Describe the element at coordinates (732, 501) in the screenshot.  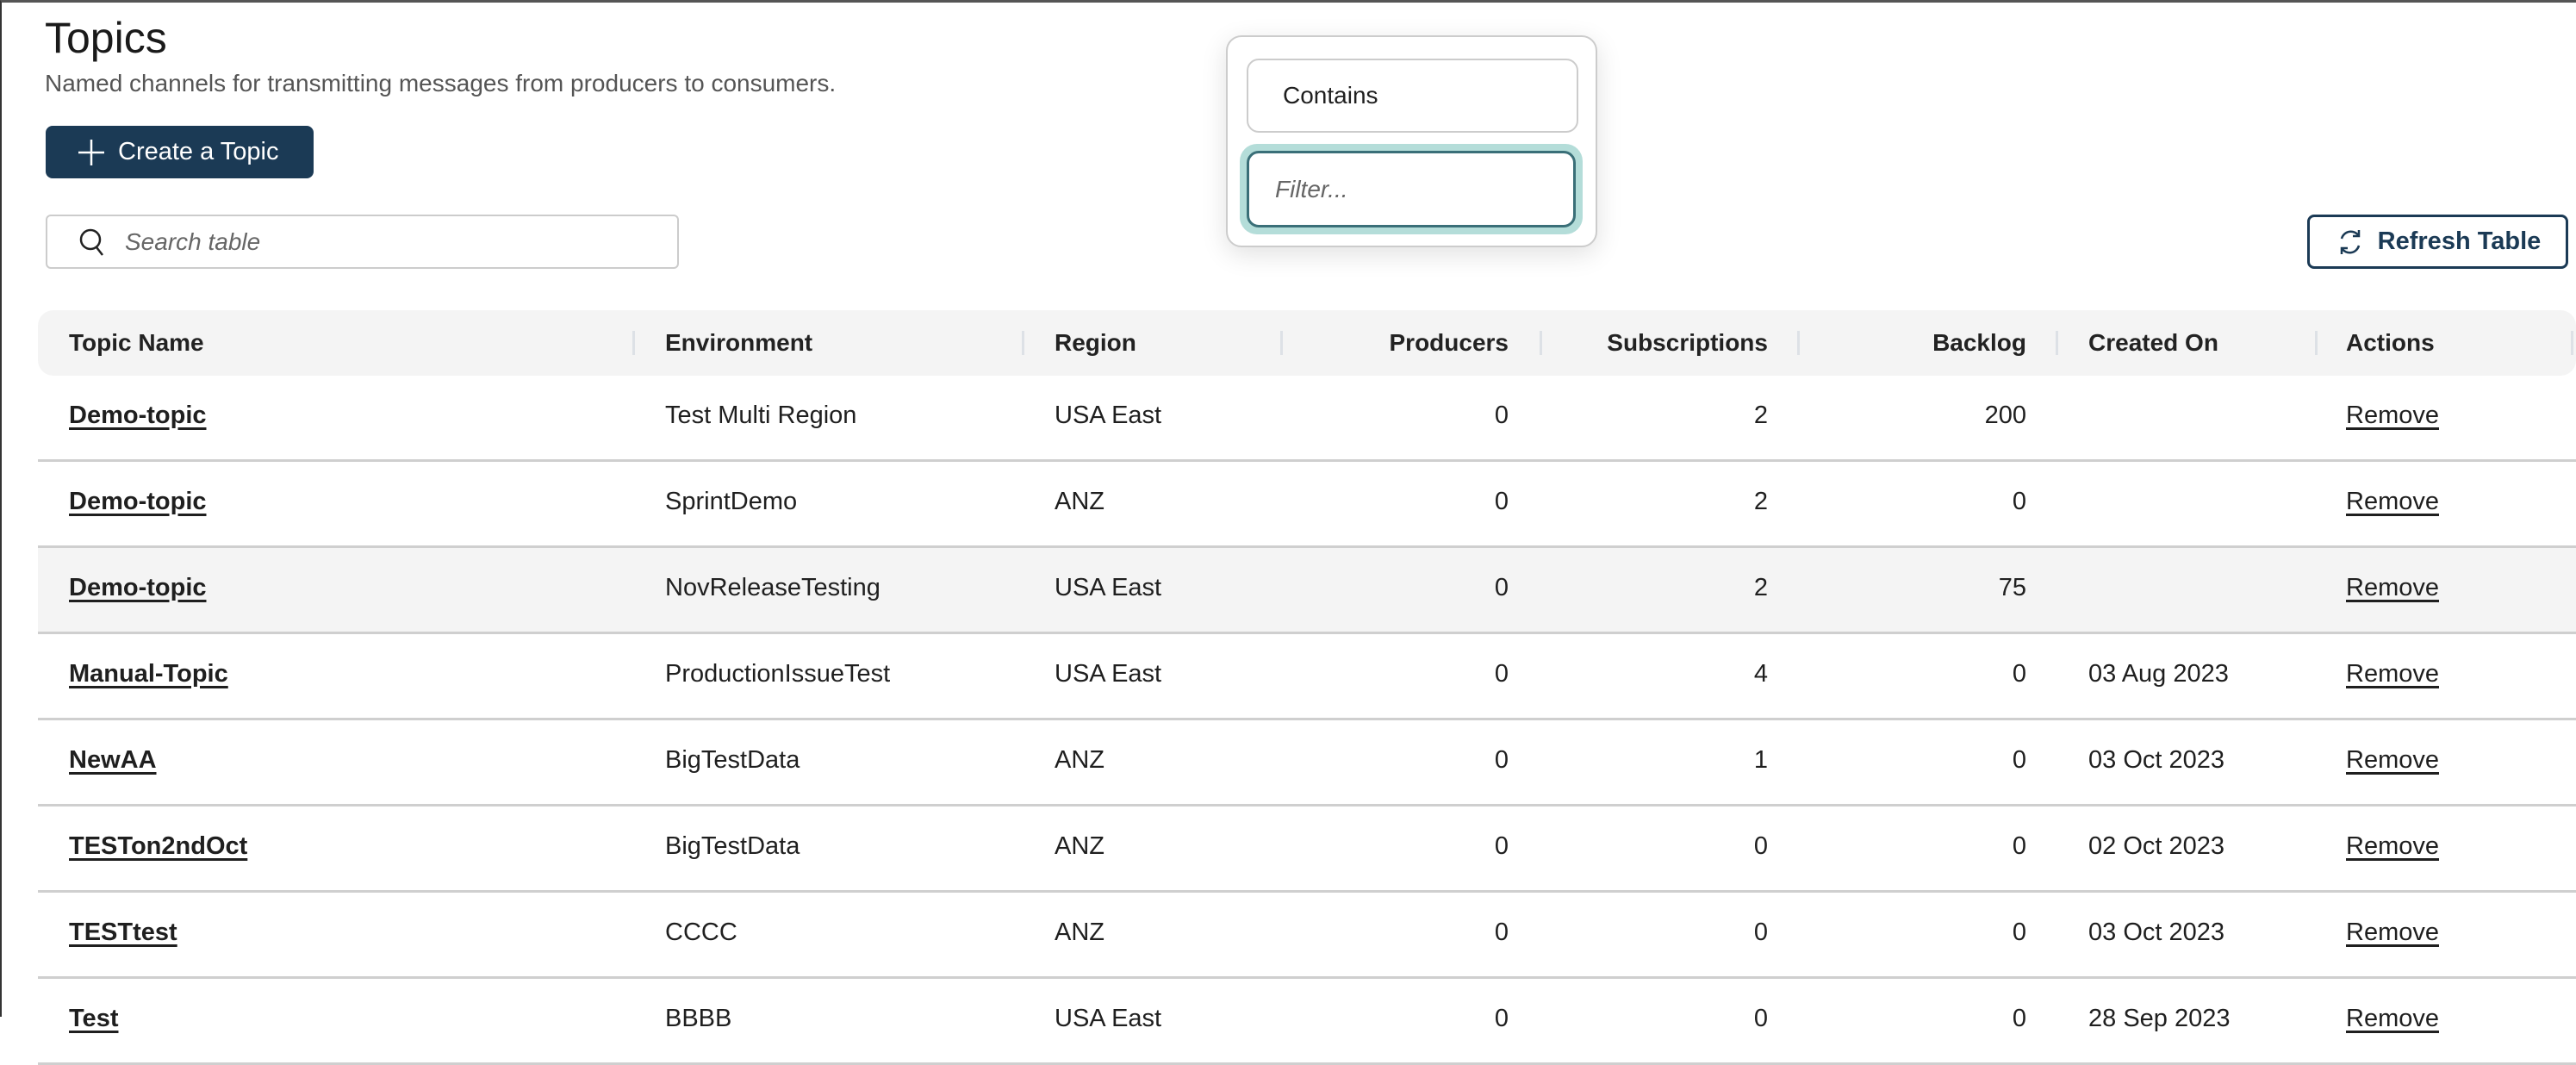
I see `environment-cell: SprintDemo` at that location.